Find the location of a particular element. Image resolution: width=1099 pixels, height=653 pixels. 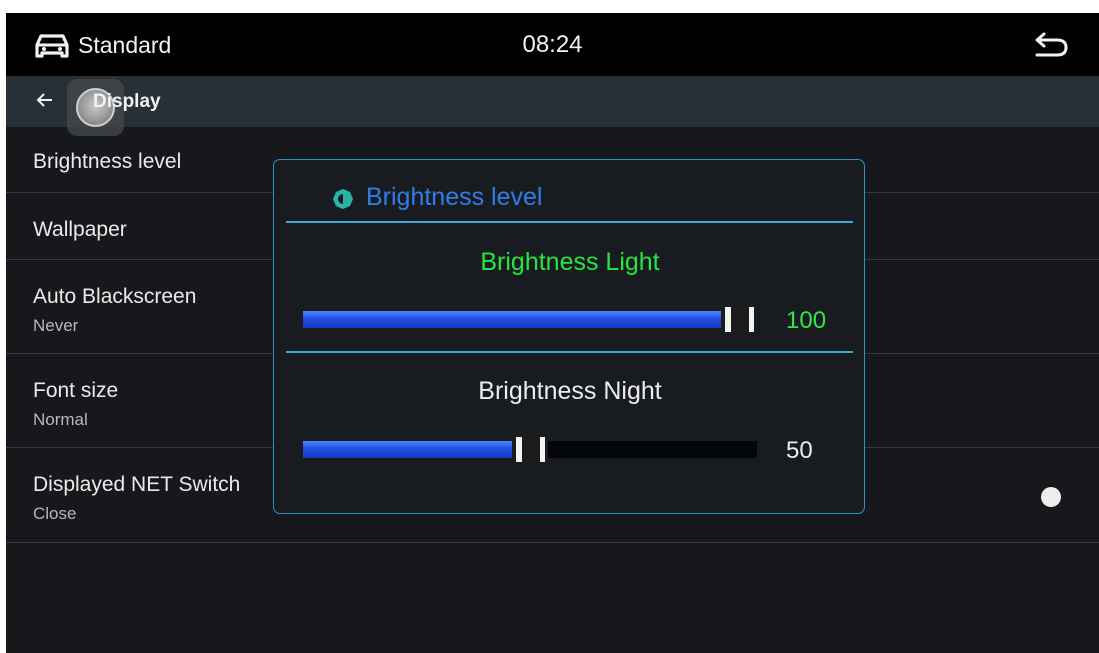

brightness-night-slider is located at coordinates (530, 449).